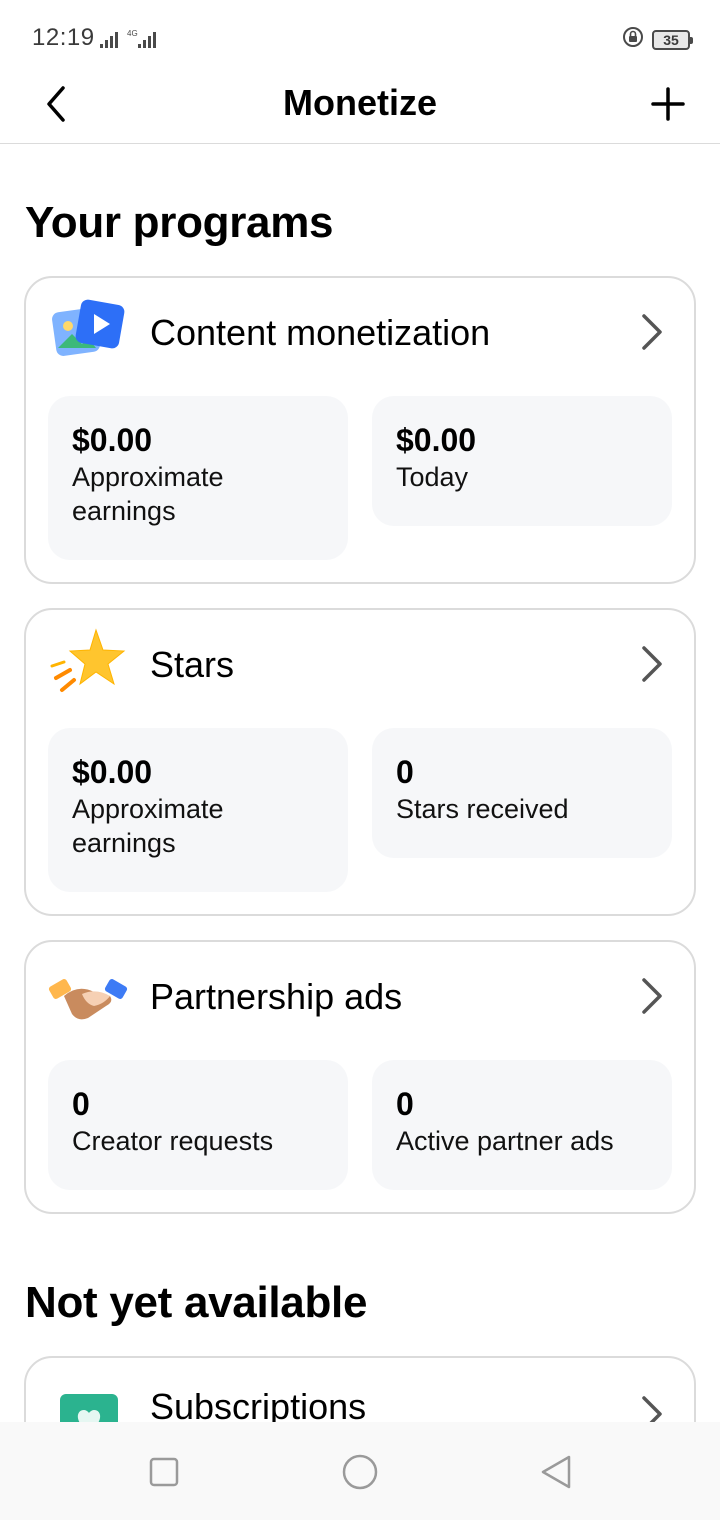 This screenshot has height=1520, width=720. I want to click on card-header: Content monetization, so click(360, 334).